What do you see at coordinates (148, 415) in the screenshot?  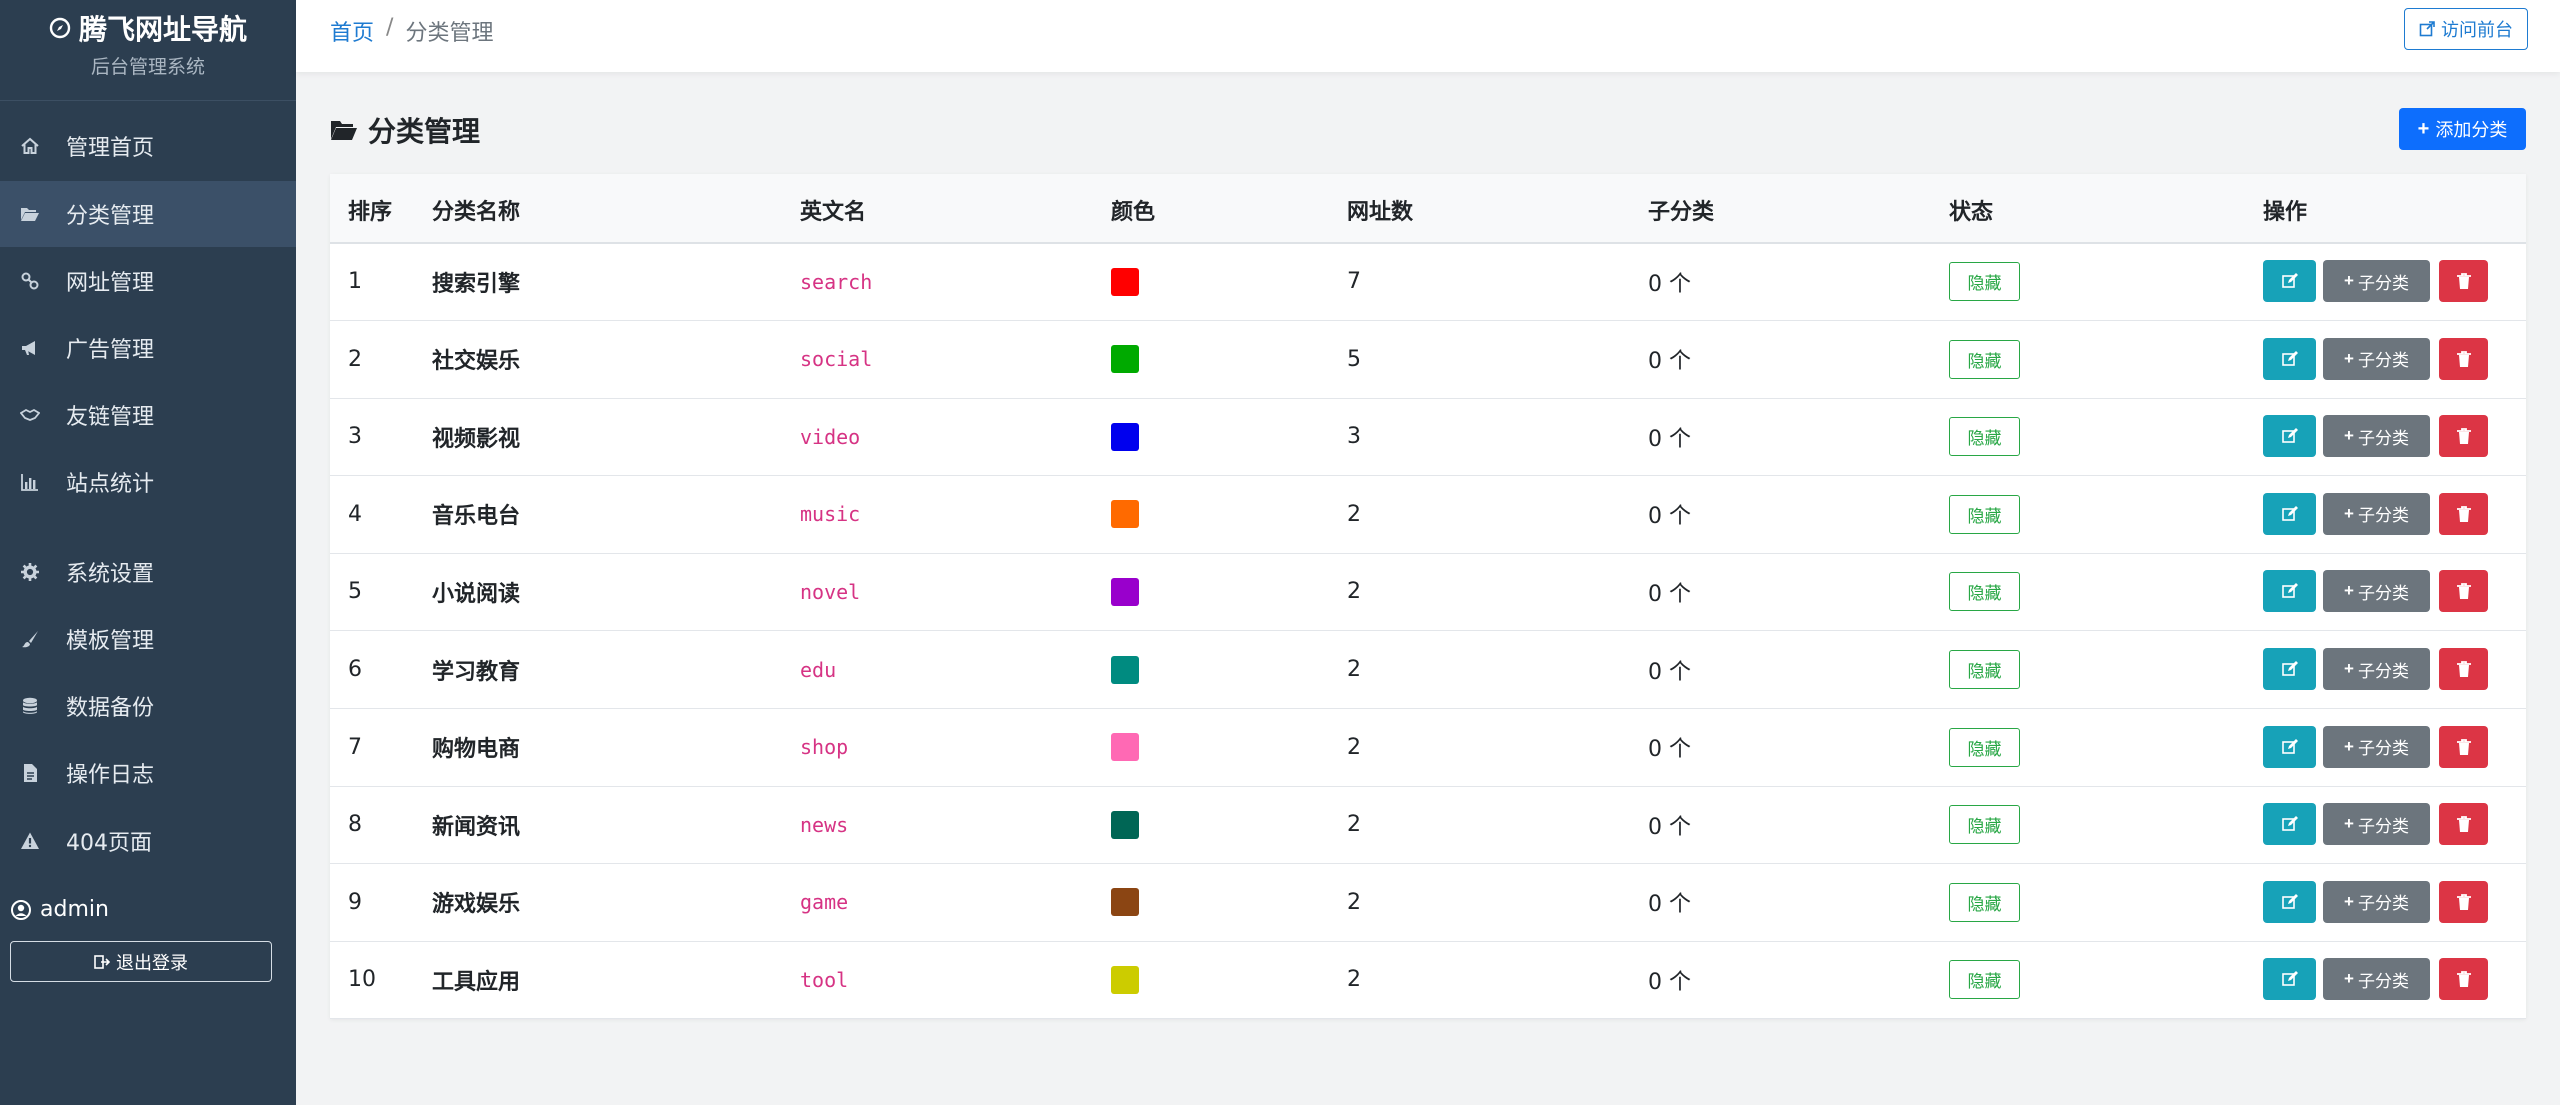 I see `sidebar-item-5: 友链管理` at bounding box center [148, 415].